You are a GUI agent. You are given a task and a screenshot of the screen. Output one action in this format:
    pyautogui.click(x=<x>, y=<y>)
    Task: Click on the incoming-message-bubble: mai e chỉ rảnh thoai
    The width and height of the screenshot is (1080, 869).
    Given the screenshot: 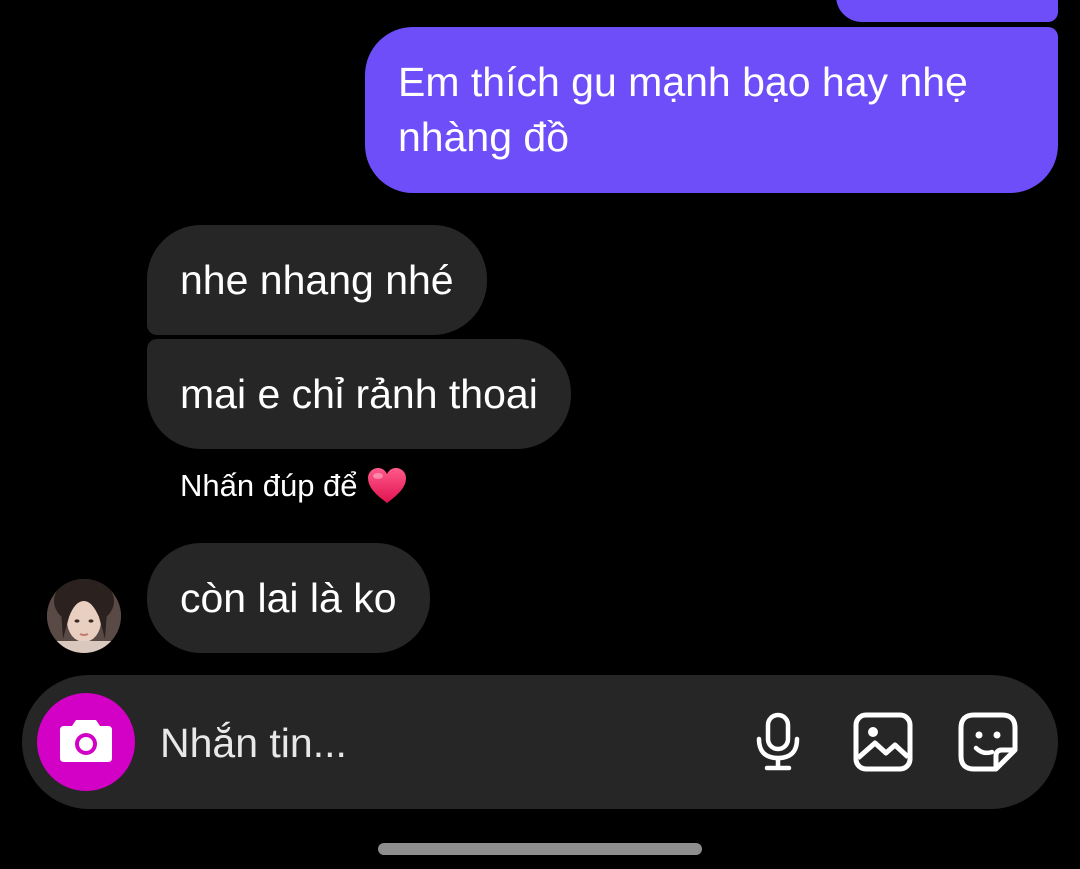 What is the action you would take?
    pyautogui.click(x=359, y=394)
    